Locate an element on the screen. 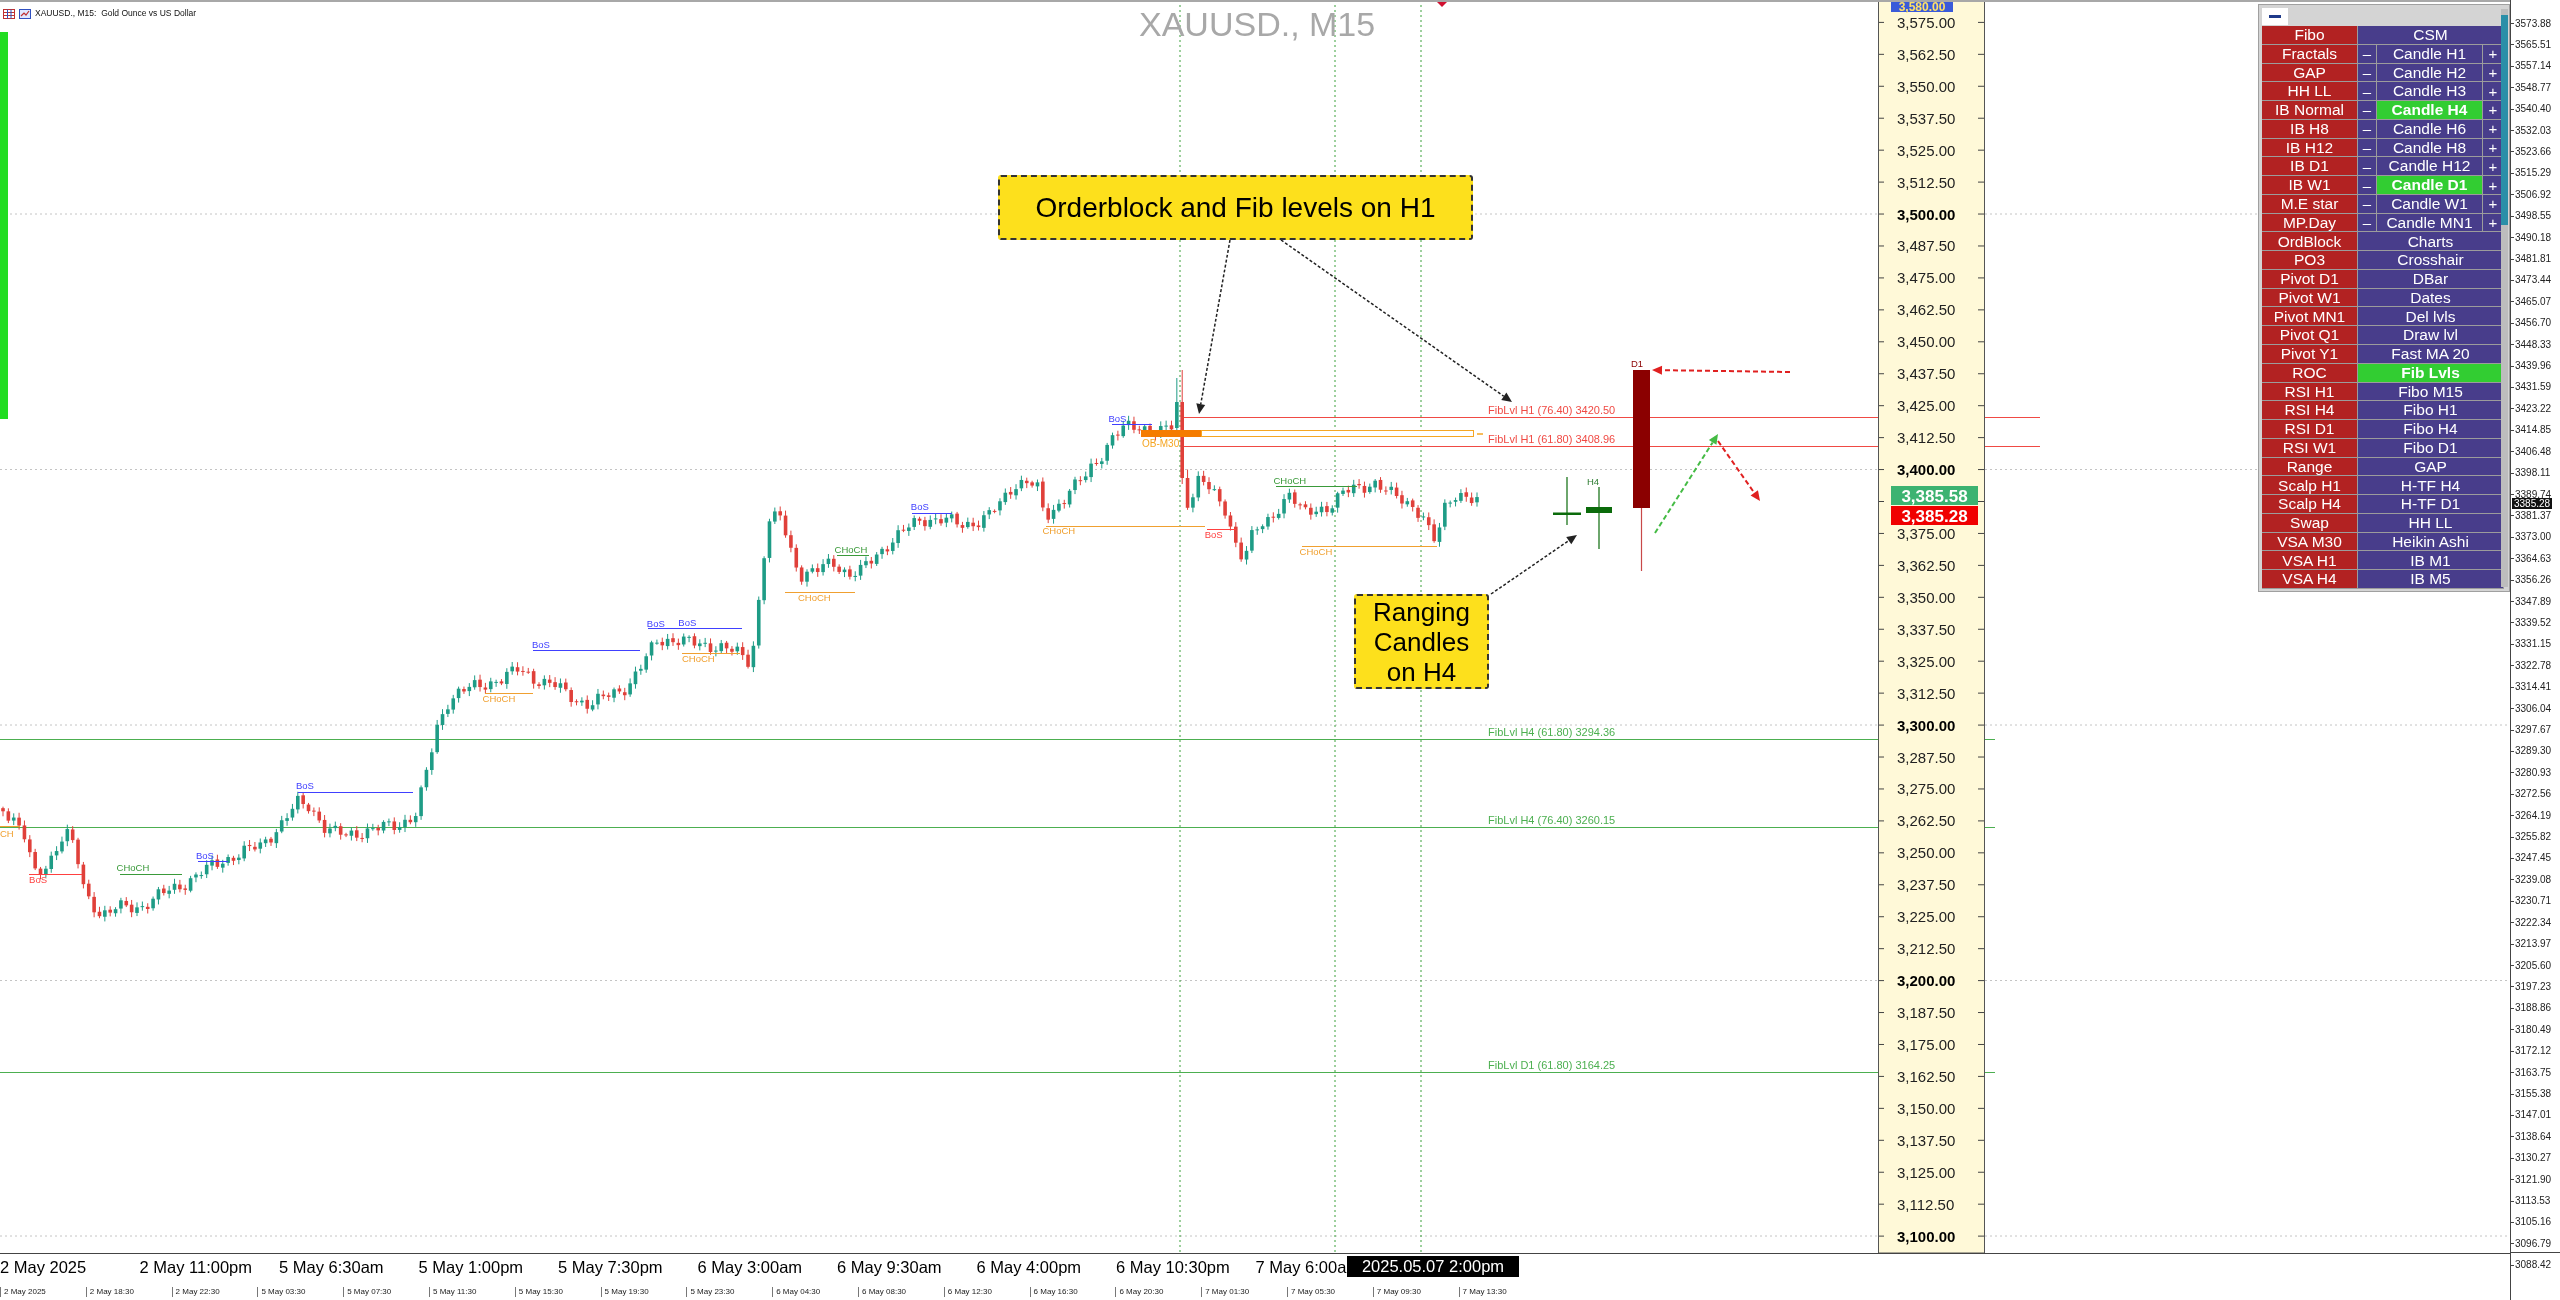  panel-button: VSA H1 is located at coordinates (2310, 561).